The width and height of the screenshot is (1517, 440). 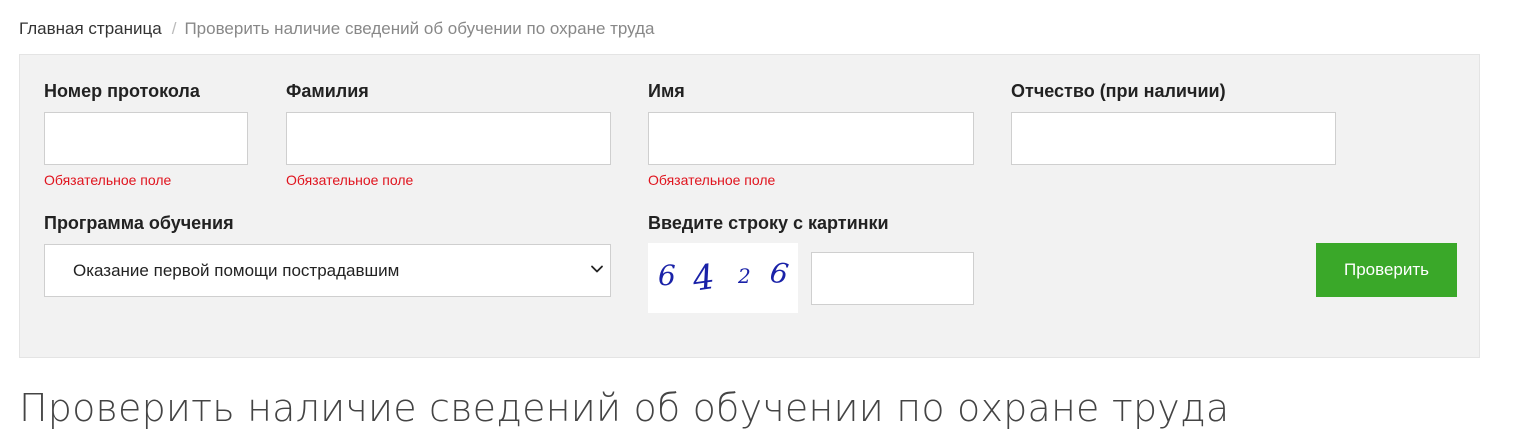 I want to click on check-button: Проверить, so click(x=1386, y=270).